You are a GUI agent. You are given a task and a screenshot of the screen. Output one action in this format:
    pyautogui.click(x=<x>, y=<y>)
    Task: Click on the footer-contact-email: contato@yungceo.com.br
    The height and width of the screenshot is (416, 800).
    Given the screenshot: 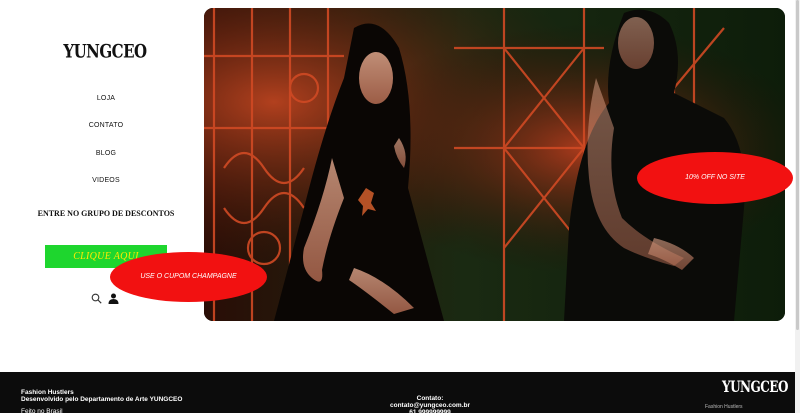 What is the action you would take?
    pyautogui.click(x=430, y=405)
    